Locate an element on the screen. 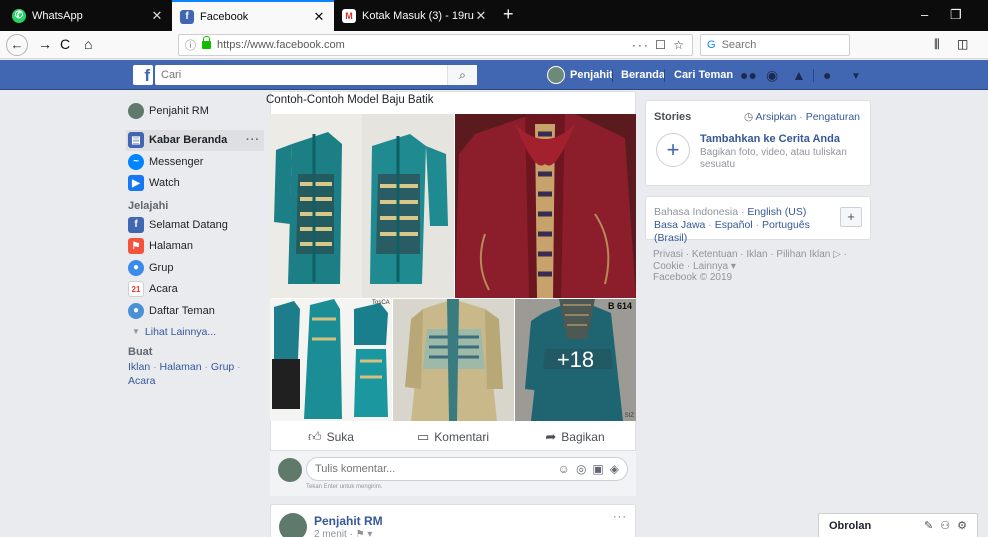 This screenshot has width=988, height=537. create-link-page: Halaman is located at coordinates (181, 367).